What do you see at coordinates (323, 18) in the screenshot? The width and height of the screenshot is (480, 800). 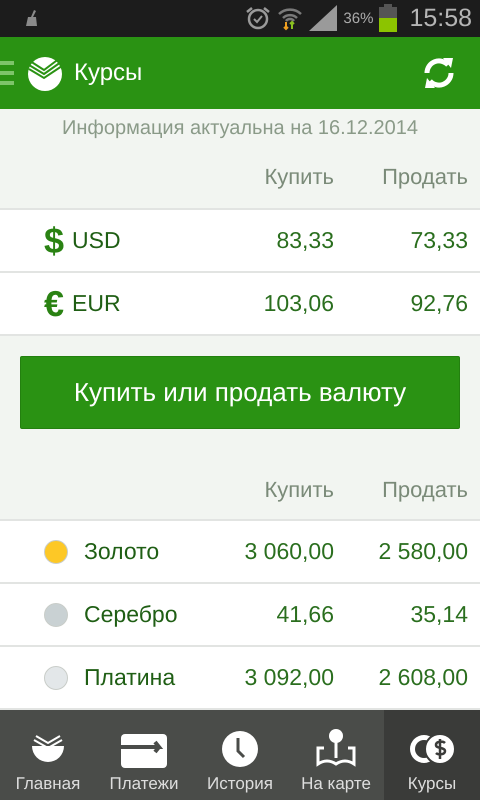 I see `signal-icon` at bounding box center [323, 18].